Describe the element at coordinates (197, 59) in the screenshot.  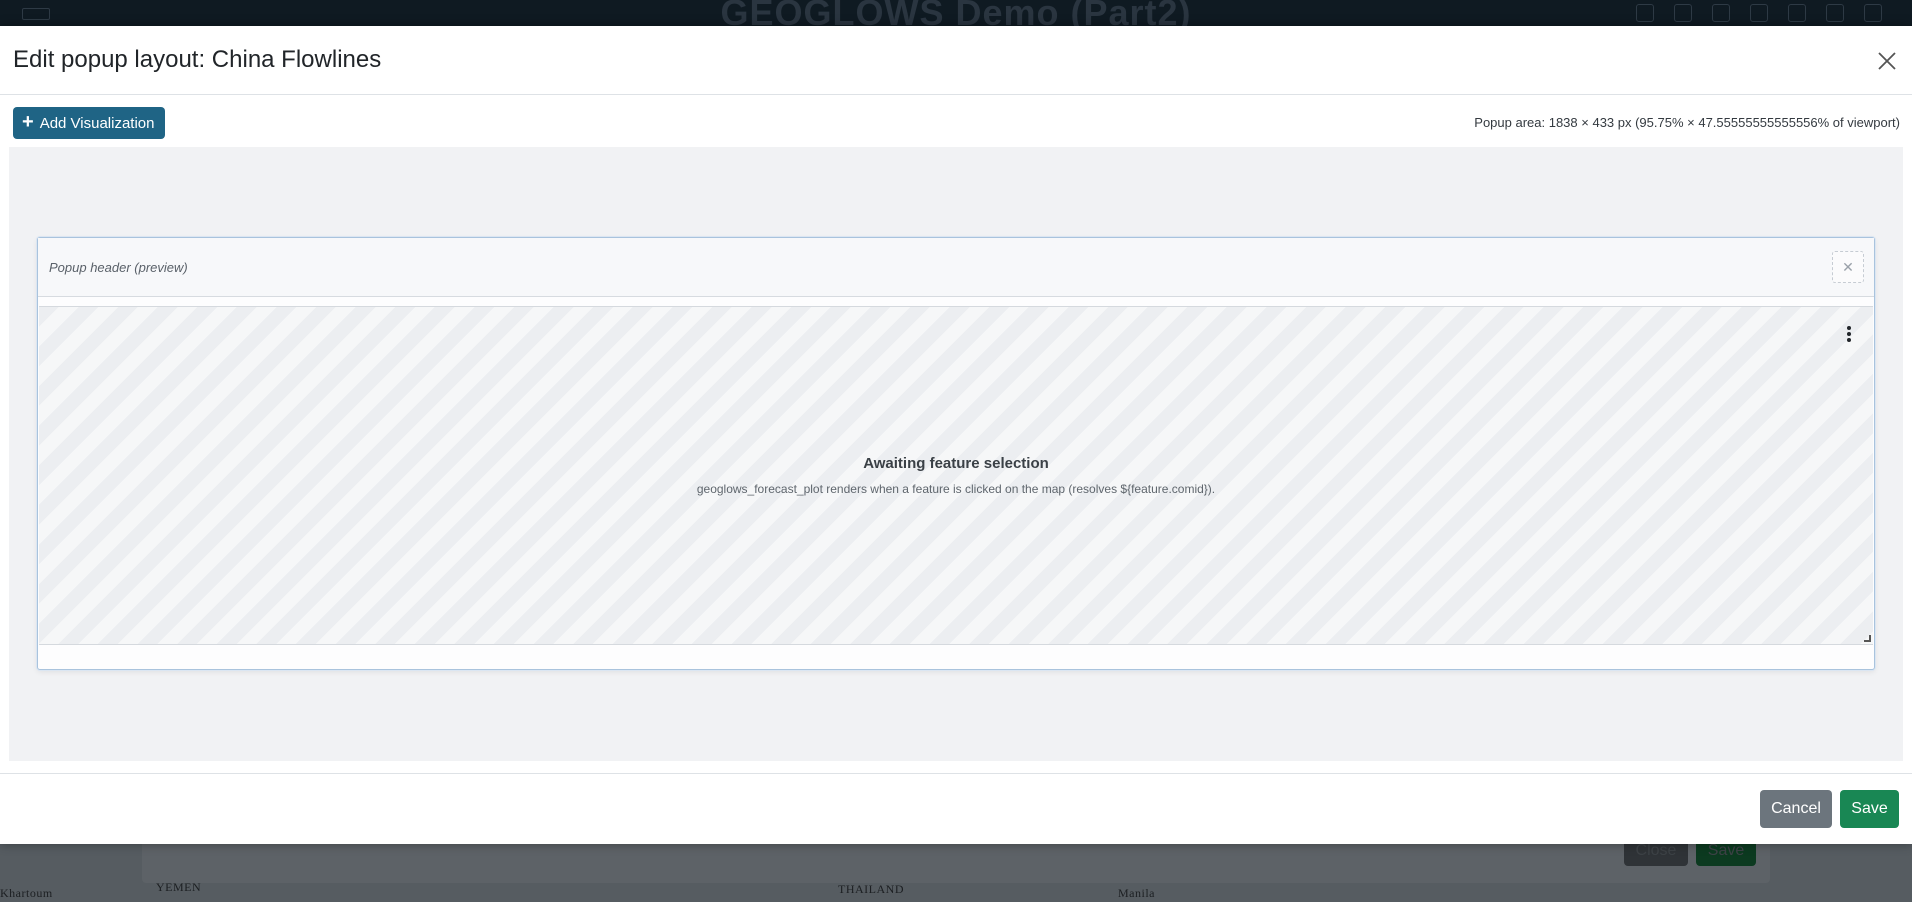
I see `modal-title: Edit popup layout: China Flowlines` at that location.